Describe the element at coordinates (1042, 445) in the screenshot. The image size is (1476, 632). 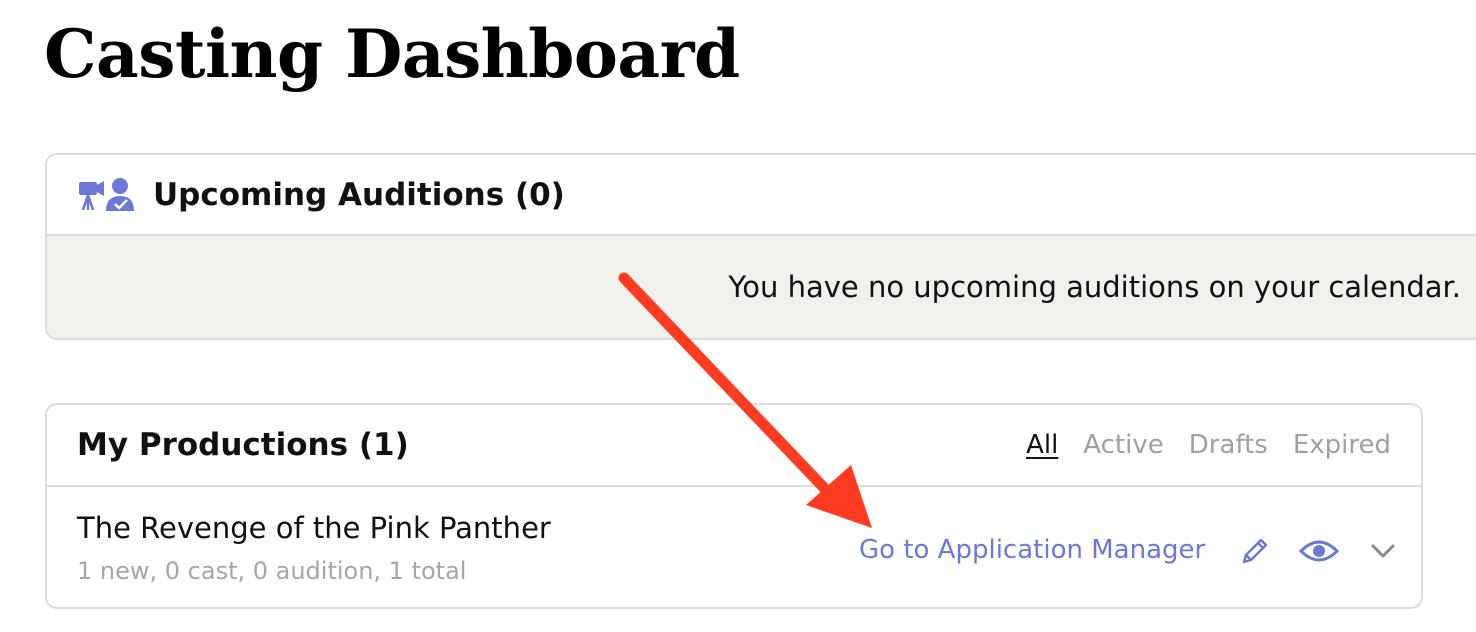
I see `filter-all: All` at that location.